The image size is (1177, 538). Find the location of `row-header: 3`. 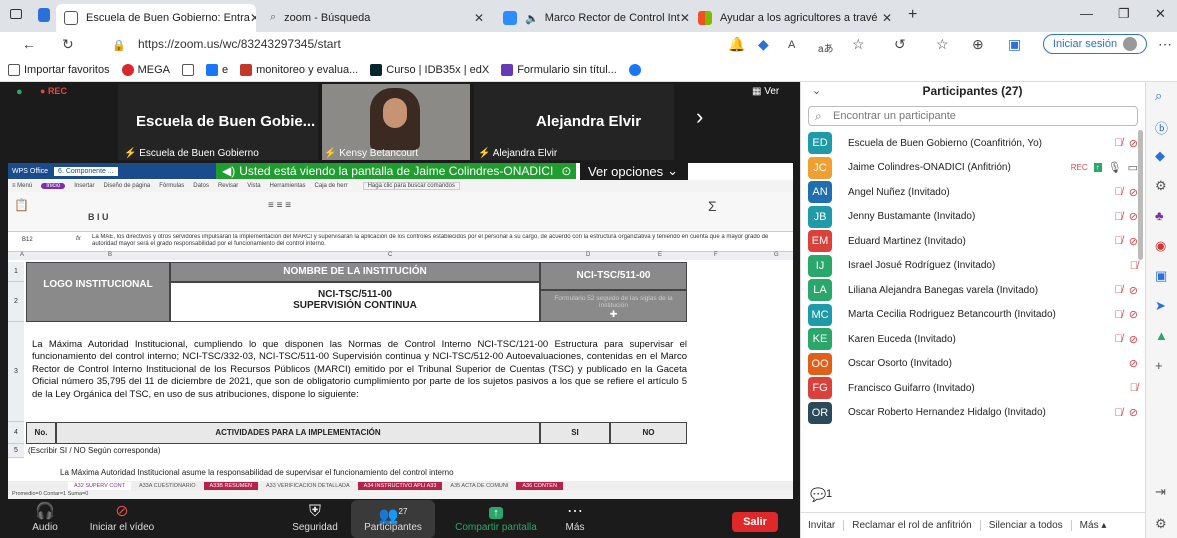

row-header: 3 is located at coordinates (16, 372).